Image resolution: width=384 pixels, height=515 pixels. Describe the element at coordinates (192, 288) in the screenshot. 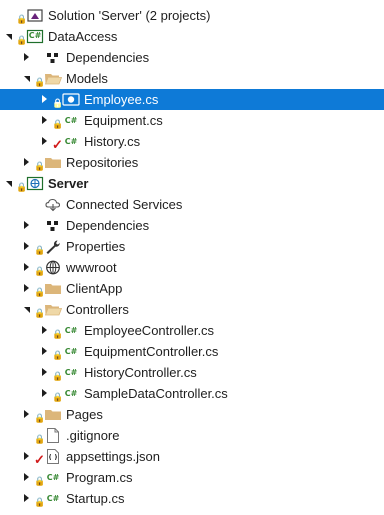

I see `tree-item-clientapp: 🔒 ClientApp` at that location.